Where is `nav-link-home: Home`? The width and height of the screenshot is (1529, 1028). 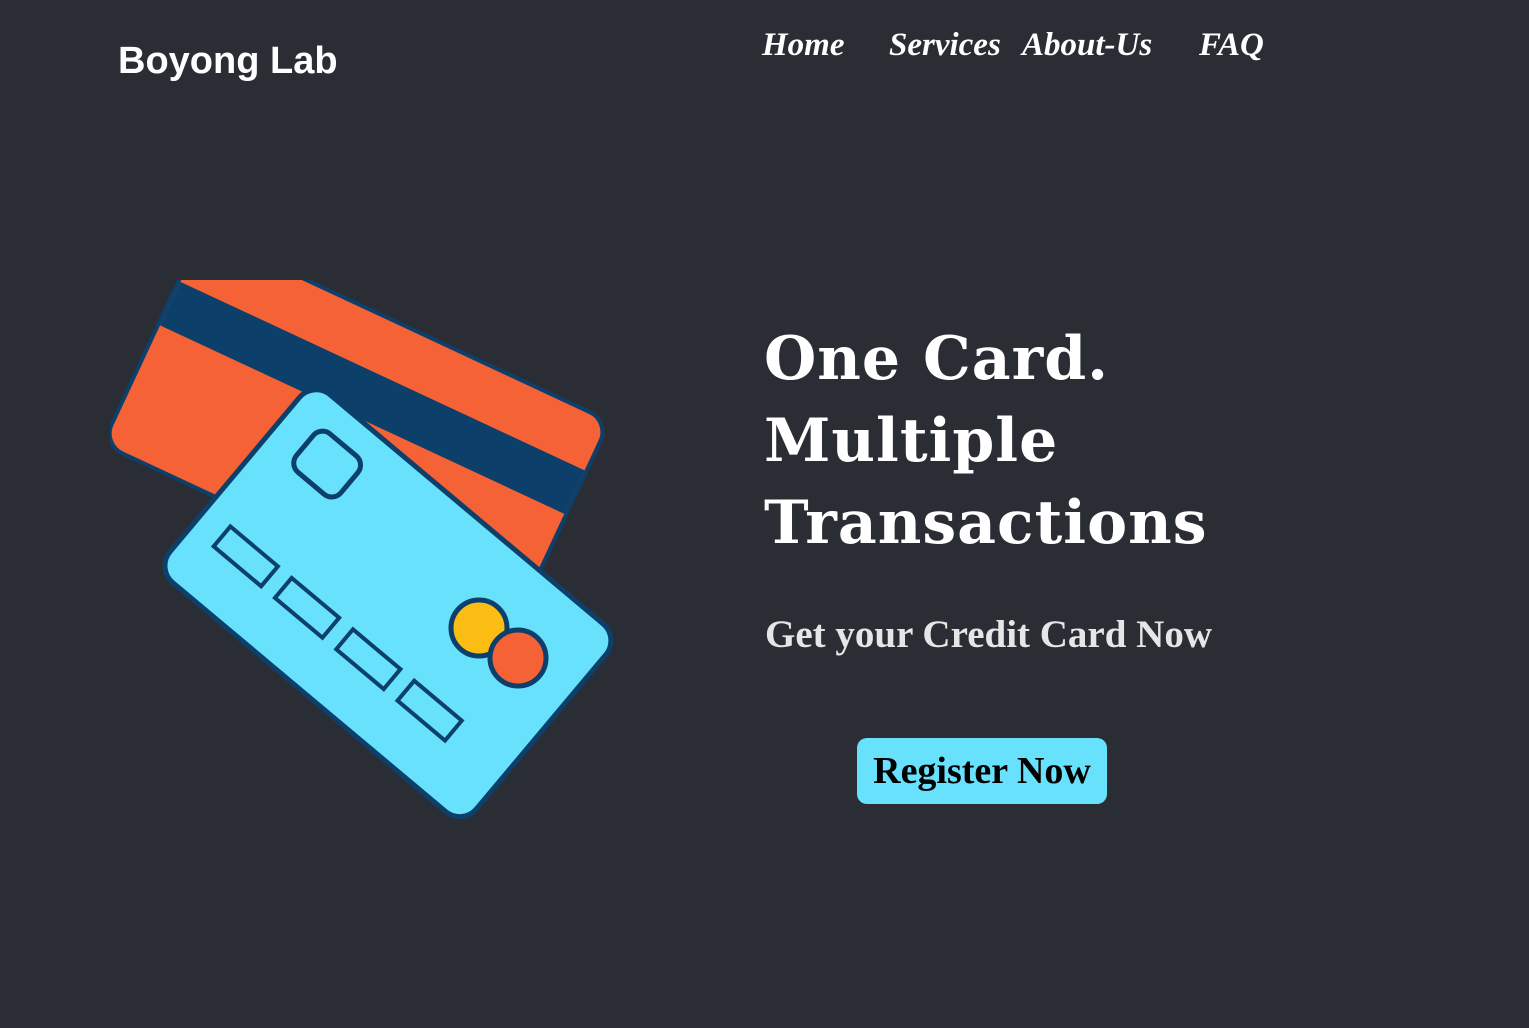 nav-link-home: Home is located at coordinates (803, 45).